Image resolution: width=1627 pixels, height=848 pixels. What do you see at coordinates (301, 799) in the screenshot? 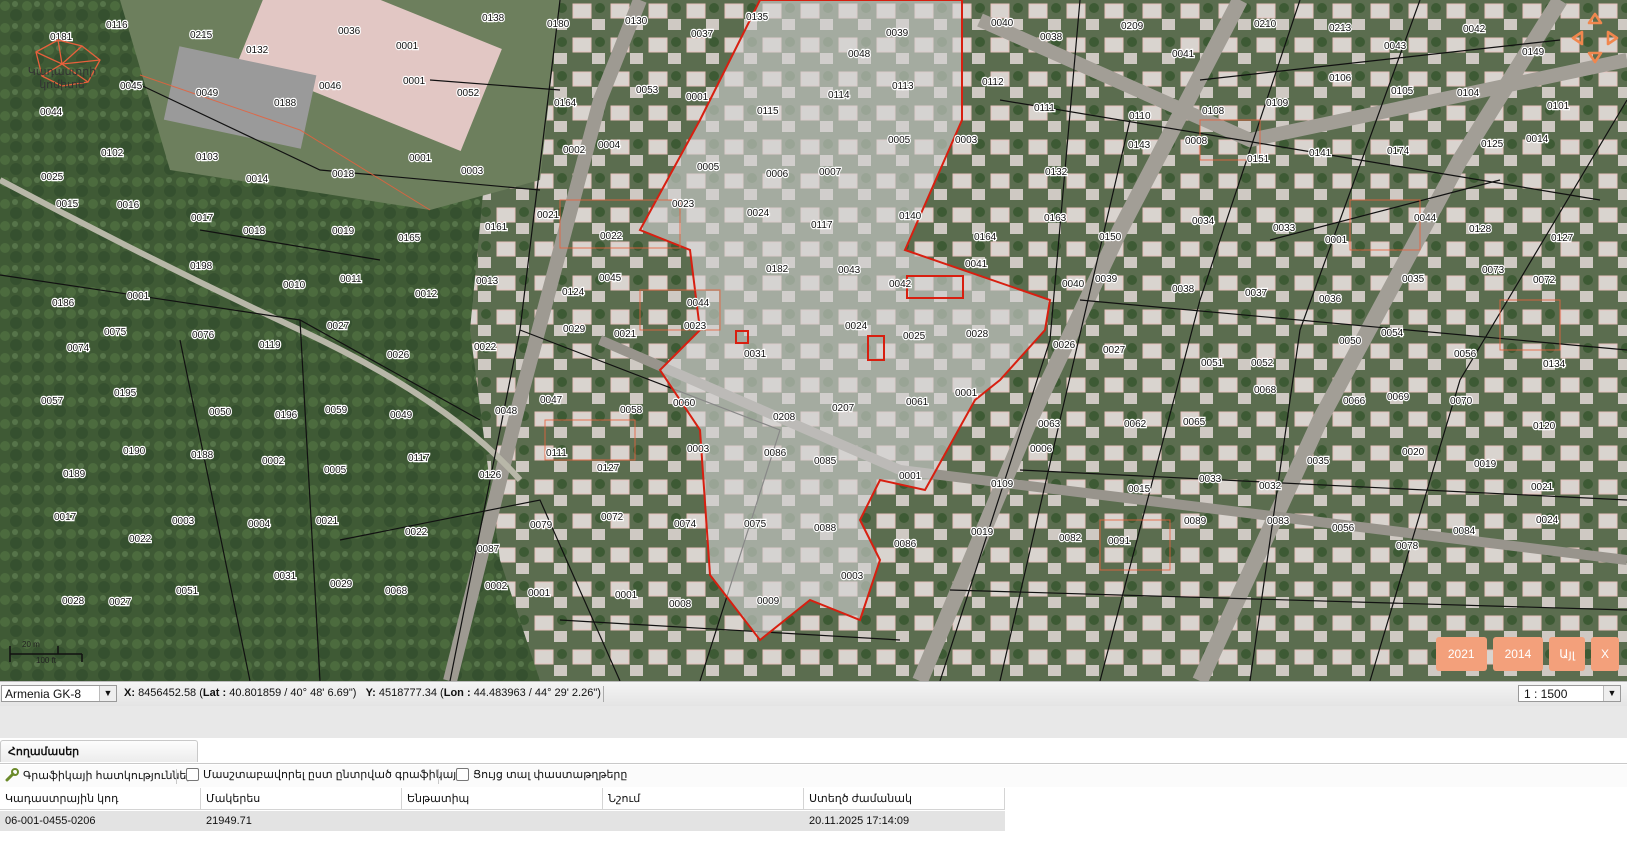
I see `column-header-area: Մակերես` at bounding box center [301, 799].